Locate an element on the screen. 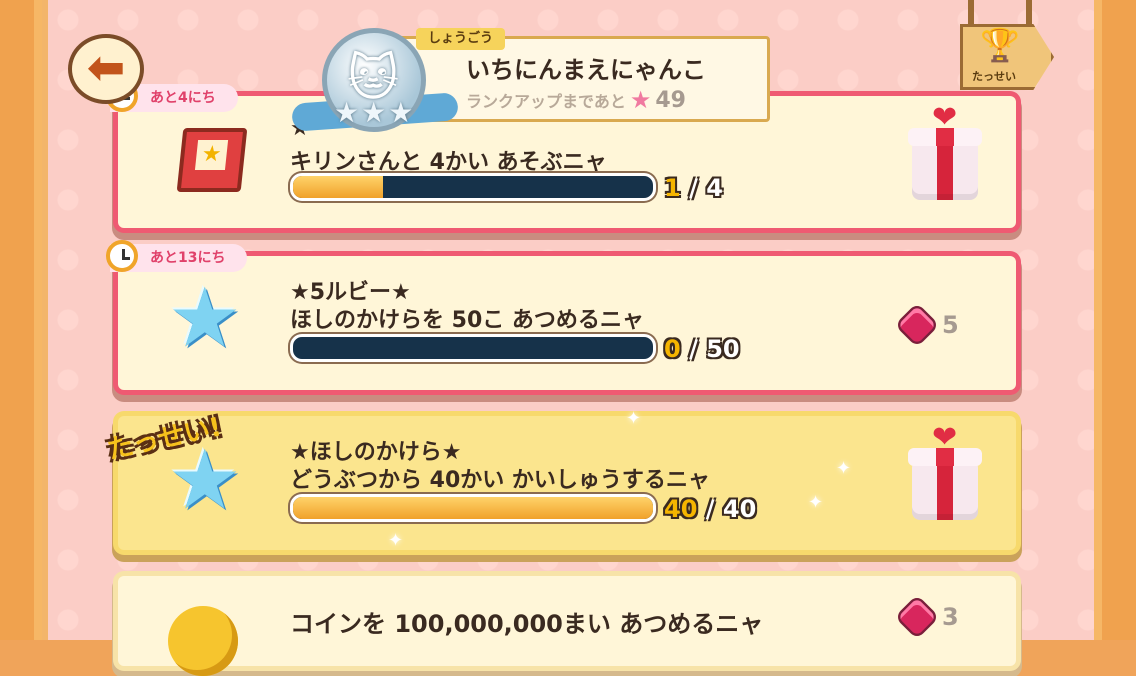 The image size is (1136, 676). coin-icon is located at coordinates (203, 641).